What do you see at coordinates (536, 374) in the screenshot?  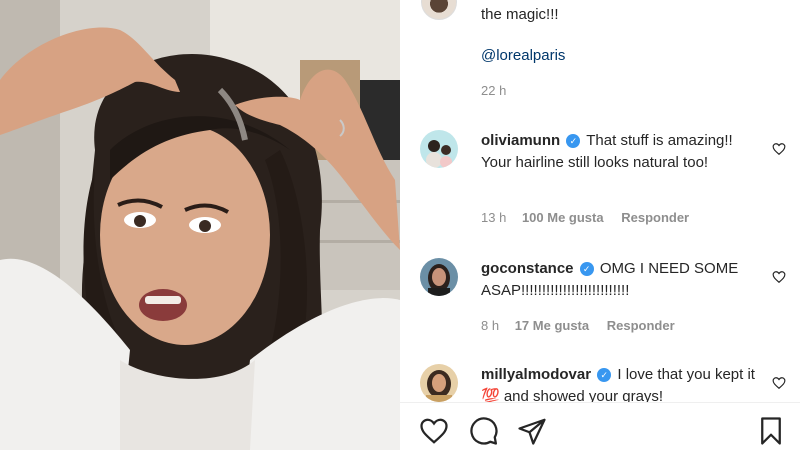 I see `comment-username: millyalmodovar` at bounding box center [536, 374].